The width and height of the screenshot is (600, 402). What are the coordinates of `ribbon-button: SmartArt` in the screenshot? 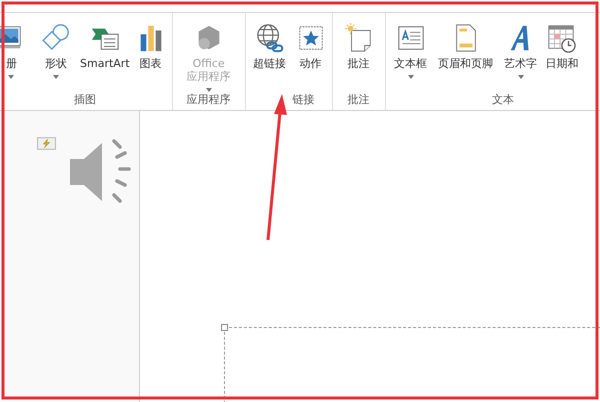 It's located at (105, 52).